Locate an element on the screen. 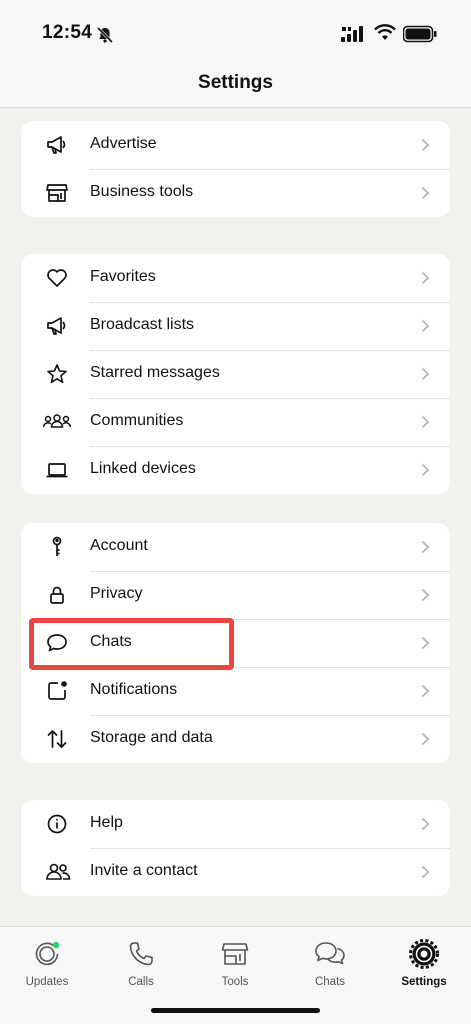 This screenshot has width=471, height=1024. settings-row-label: Account is located at coordinates (119, 545).